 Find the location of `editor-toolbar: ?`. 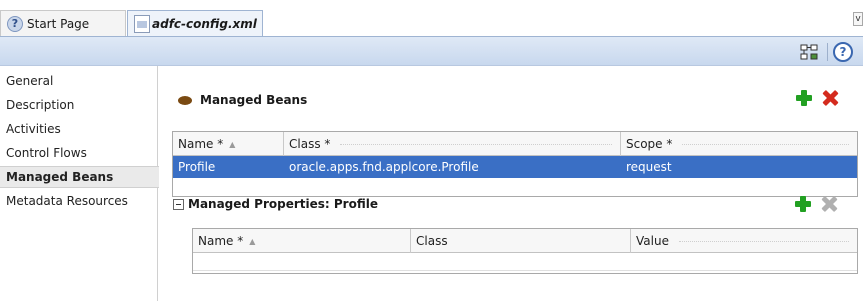

editor-toolbar: ? is located at coordinates (431, 51).